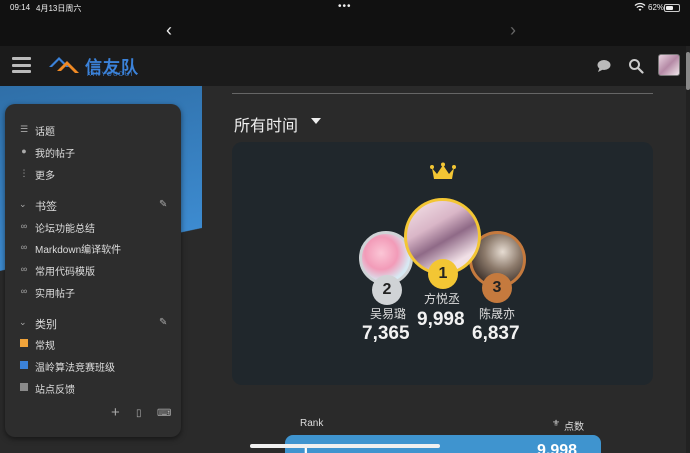 This screenshot has width=690, height=453. I want to click on battery-percent: 62%, so click(656, 7).